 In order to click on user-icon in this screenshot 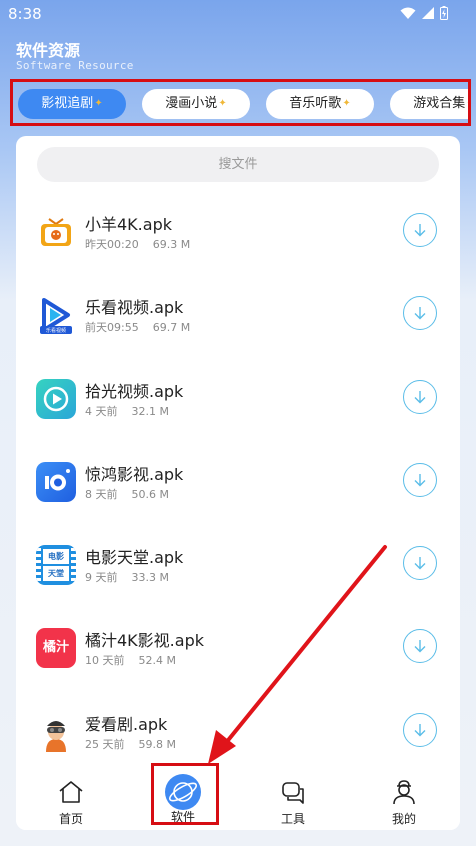, I will do `click(404, 792)`.